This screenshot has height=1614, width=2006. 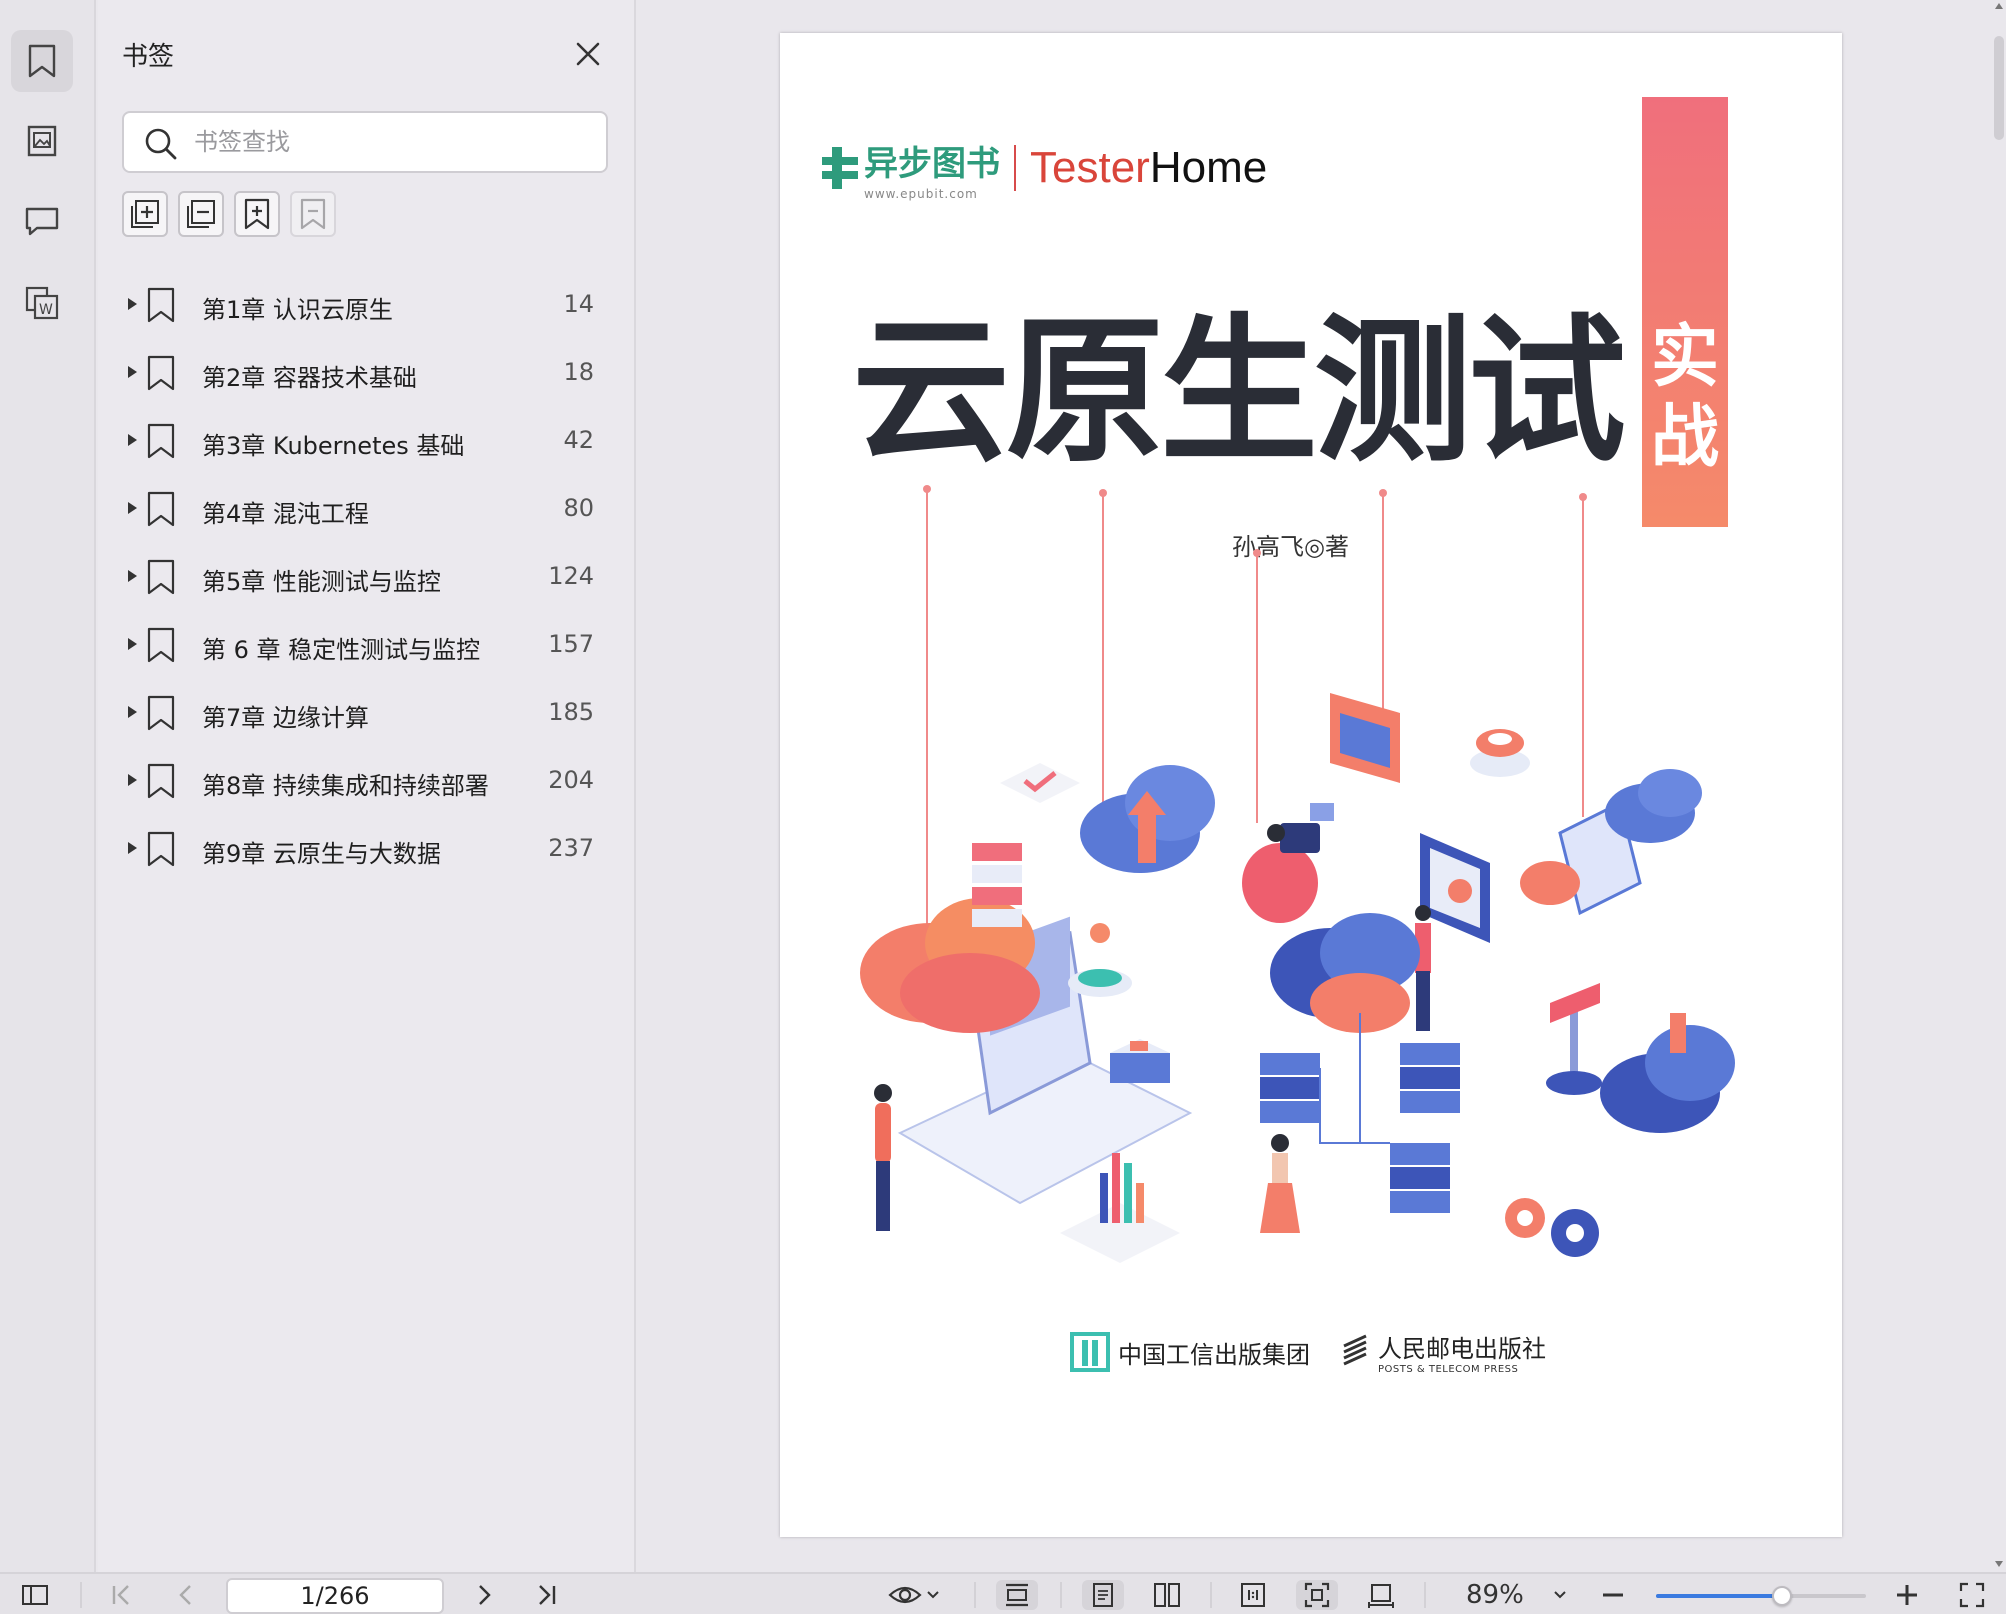 I want to click on bookmark-page-number: 42, so click(x=578, y=440).